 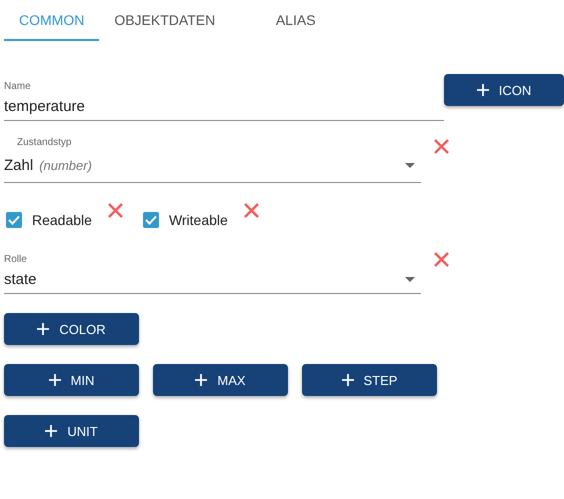 I want to click on select-value: state, so click(x=20, y=279).